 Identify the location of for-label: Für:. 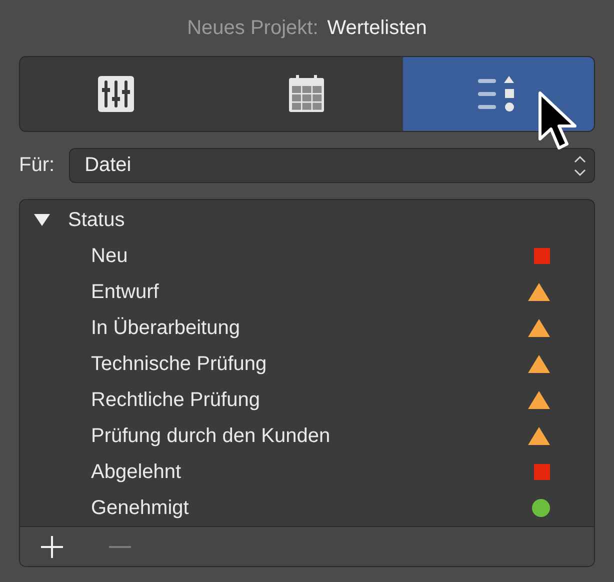
(37, 165).